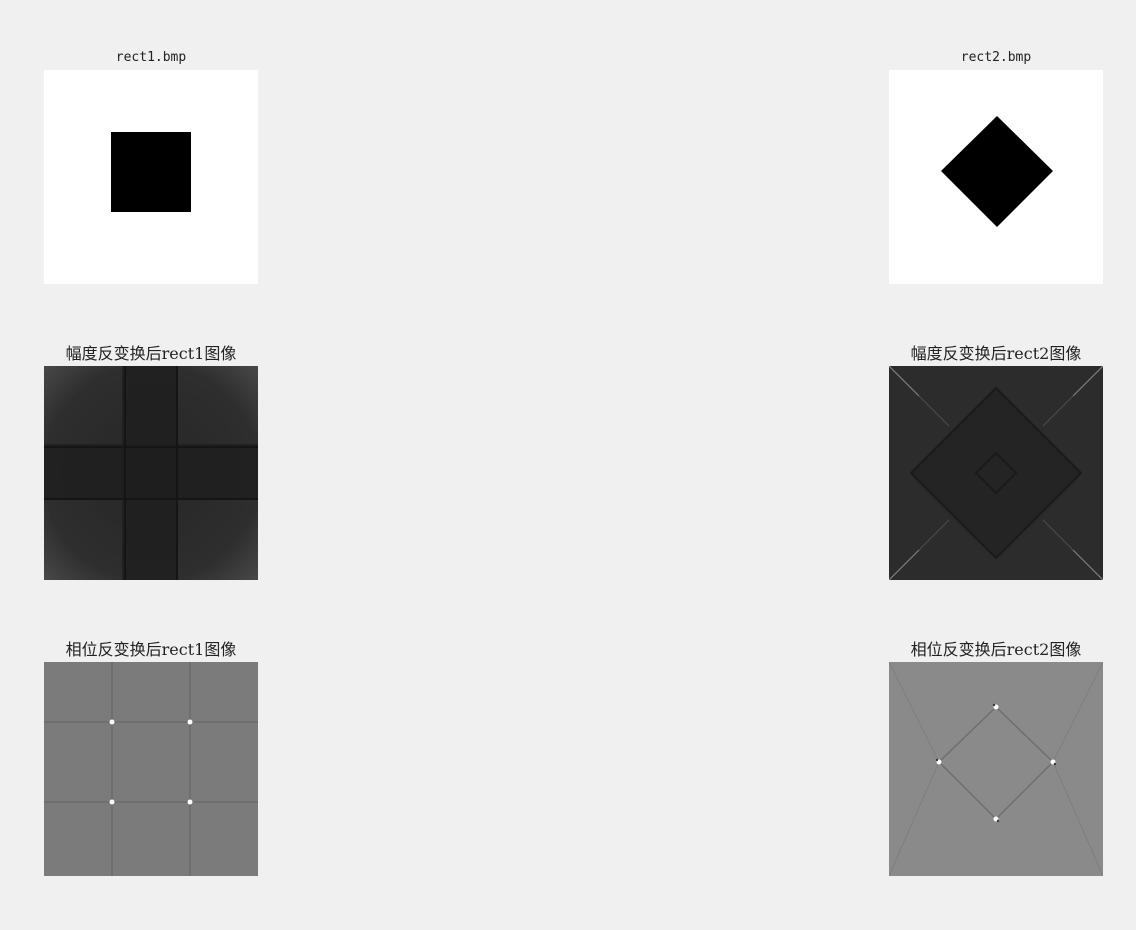 This screenshot has height=930, width=1136. Describe the element at coordinates (151, 649) in the screenshot. I see `panel-title-phase-rect1: 相位反变换后rect1图像` at that location.